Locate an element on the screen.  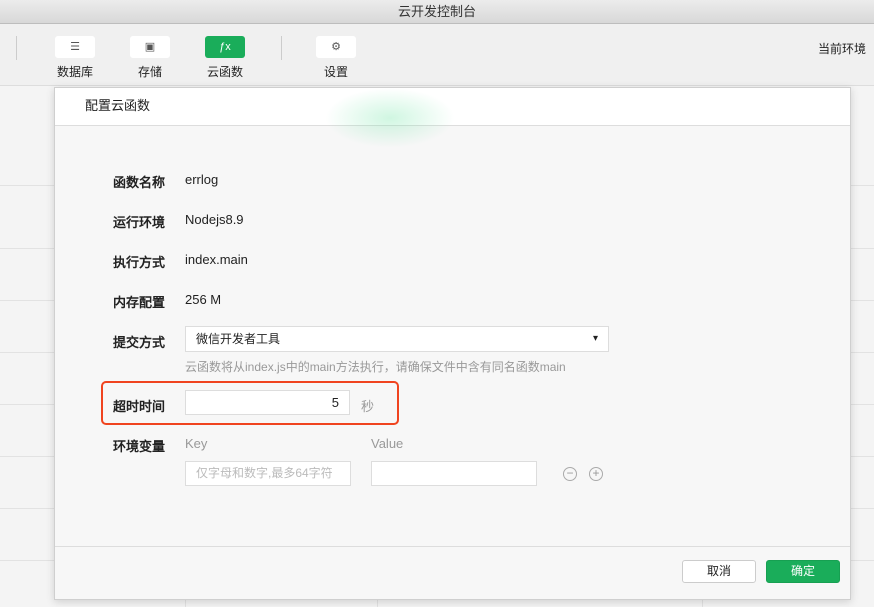
storage-icon: ▣ is located at coordinates (150, 47).